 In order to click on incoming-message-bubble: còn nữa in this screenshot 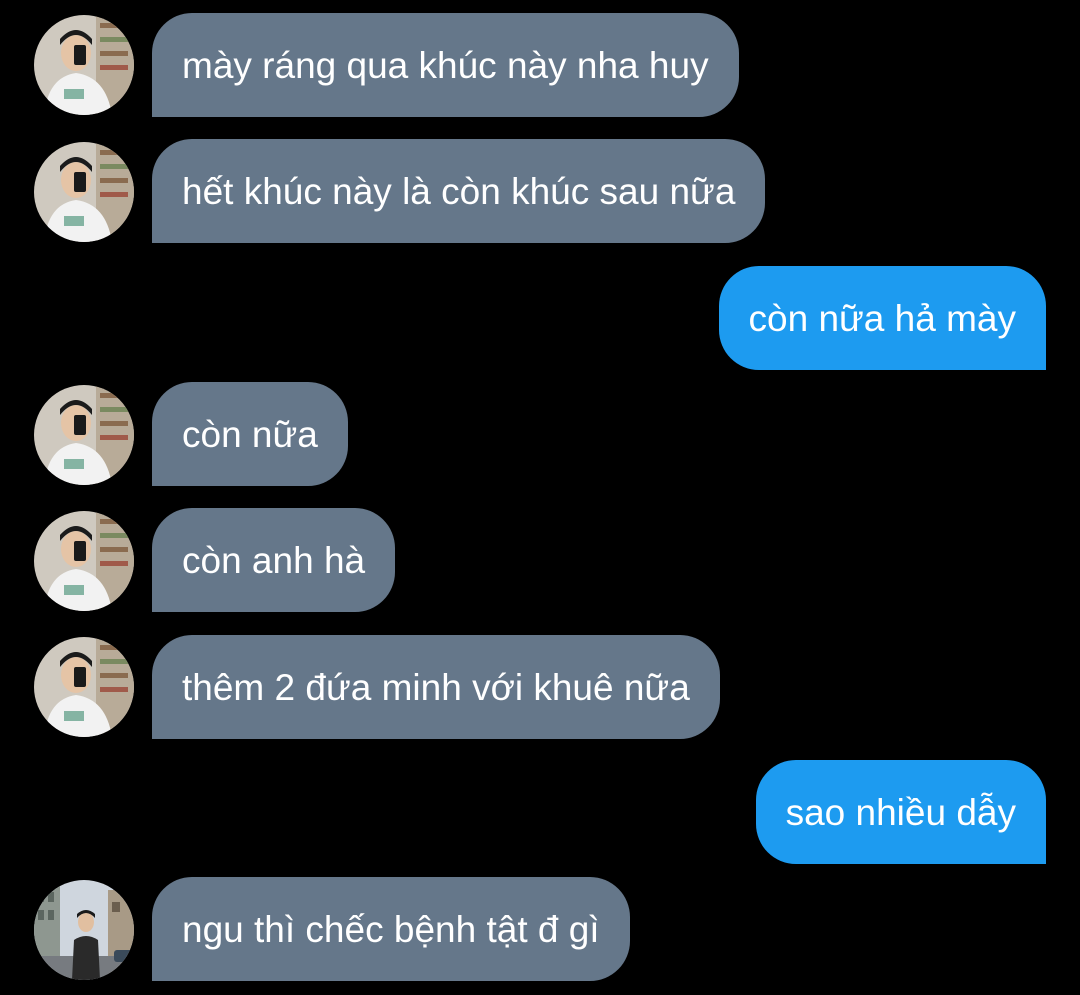, I will do `click(250, 434)`.